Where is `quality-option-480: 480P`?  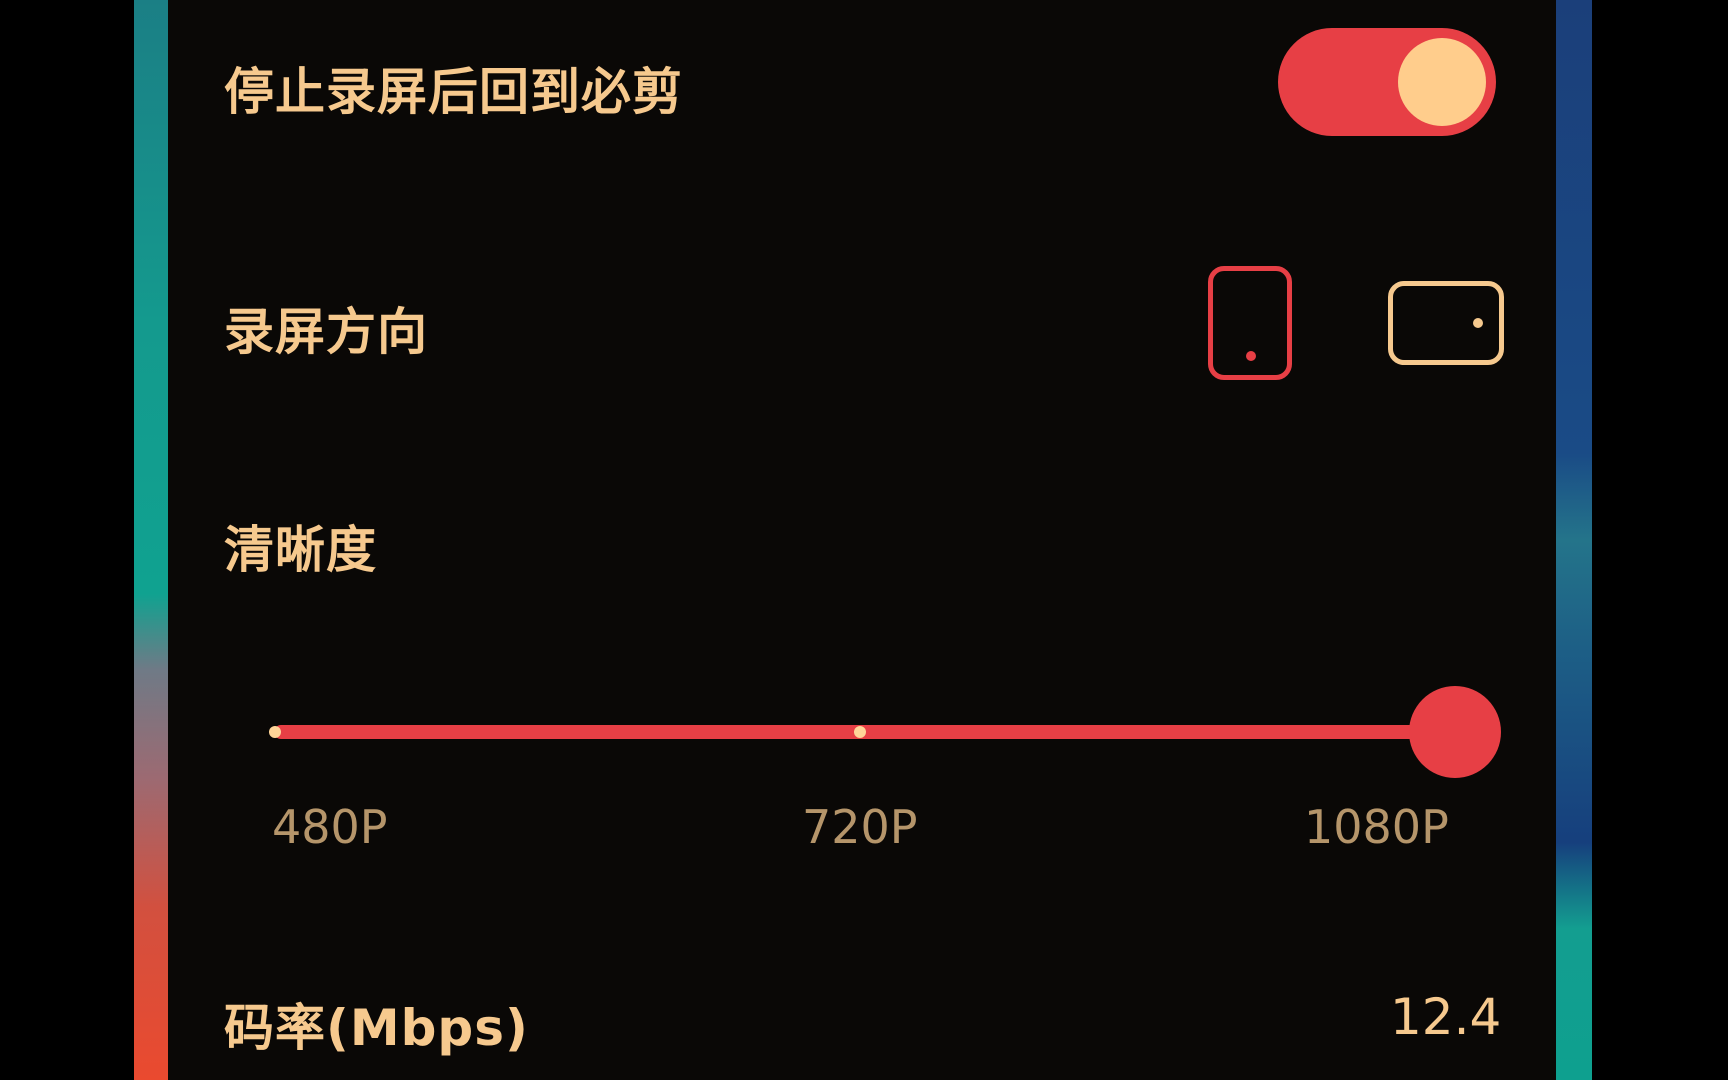
quality-option-480: 480P is located at coordinates (330, 827).